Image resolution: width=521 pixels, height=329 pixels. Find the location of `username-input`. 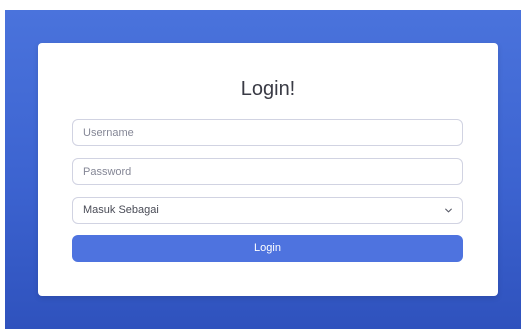

username-input is located at coordinates (267, 132).